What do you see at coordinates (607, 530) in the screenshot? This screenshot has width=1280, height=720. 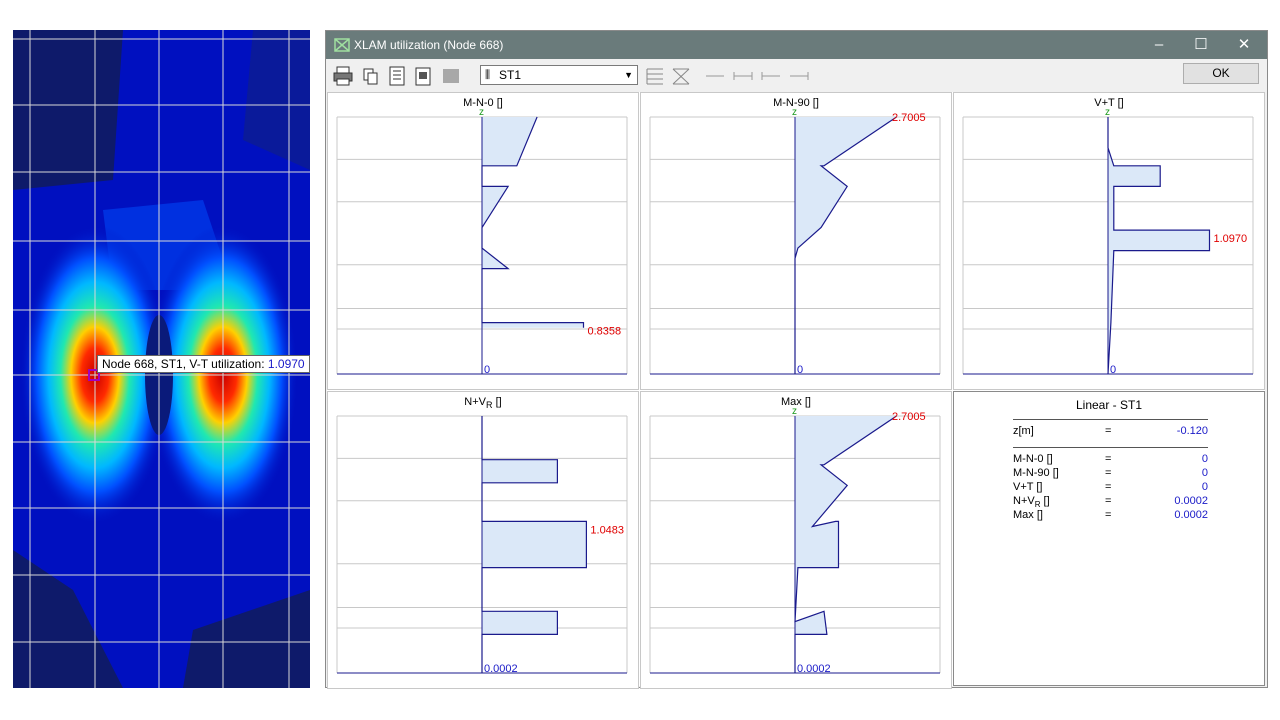 I see `max-value-label: 1.0483` at bounding box center [607, 530].